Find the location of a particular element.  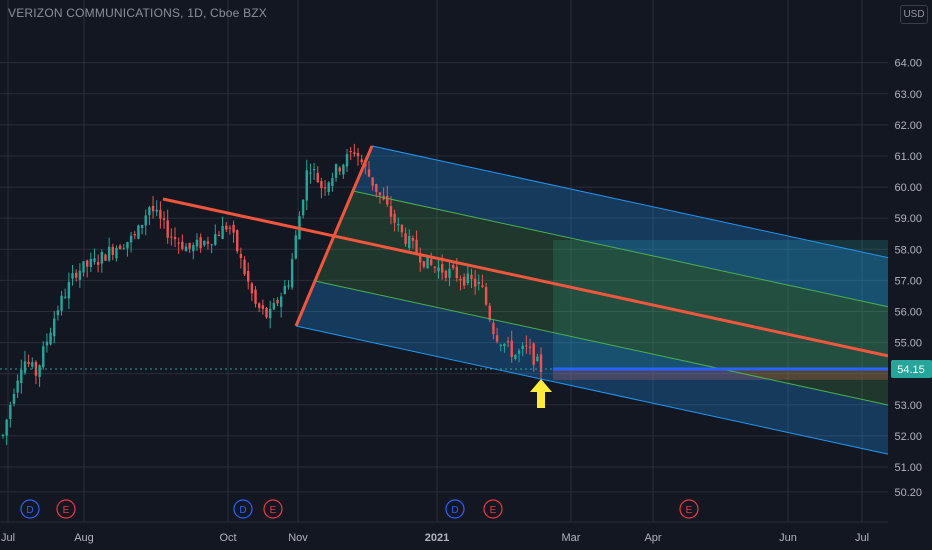

price-tick-label: 56.00 is located at coordinates (908, 312).